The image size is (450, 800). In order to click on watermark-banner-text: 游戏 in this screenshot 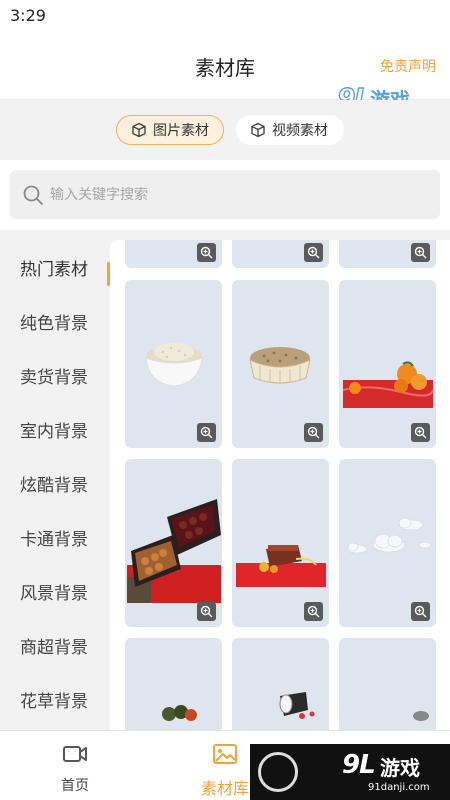, I will do `click(400, 768)`.